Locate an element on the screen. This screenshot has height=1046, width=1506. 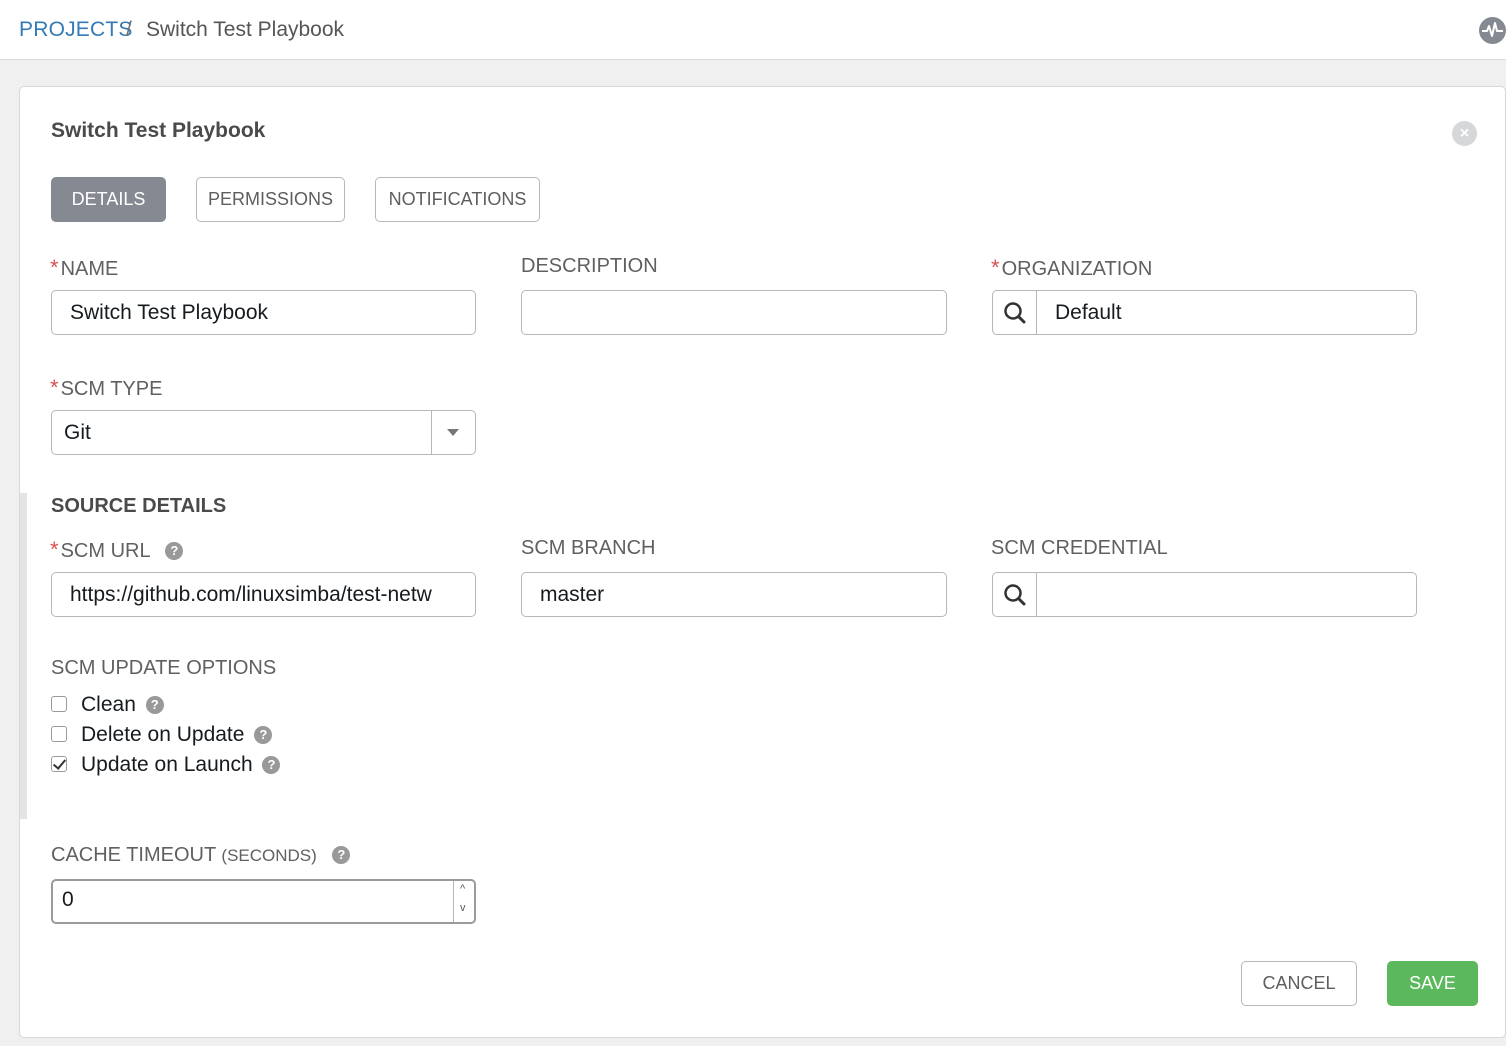
clean-label: Clean is located at coordinates (108, 704).